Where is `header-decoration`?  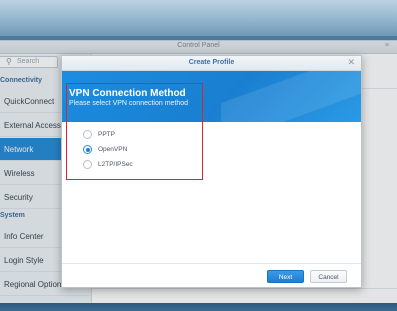
header-decoration is located at coordinates (291, 96).